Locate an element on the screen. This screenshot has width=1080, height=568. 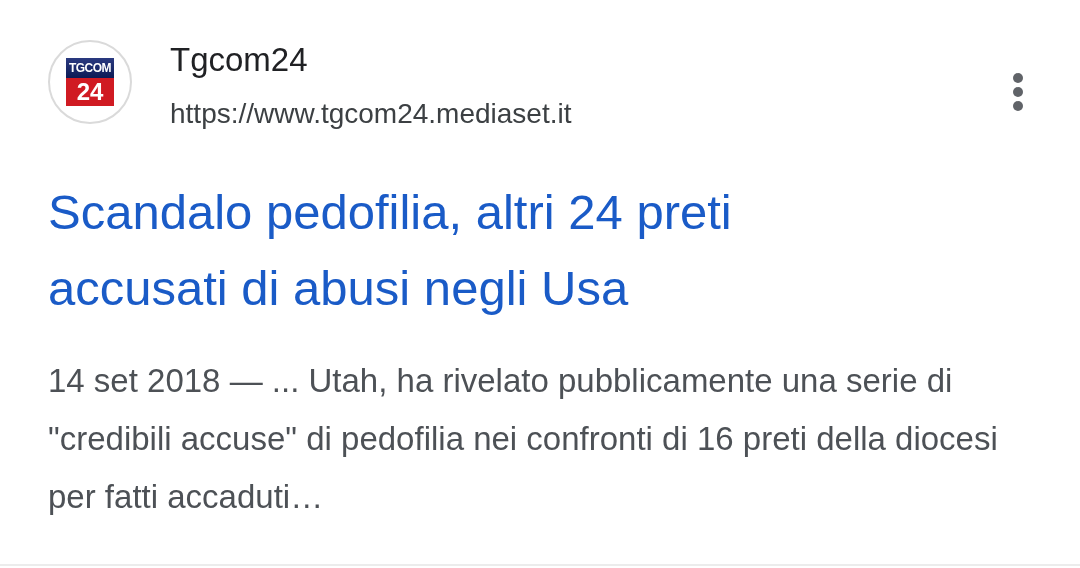
more-options-icon is located at coordinates (1018, 92).